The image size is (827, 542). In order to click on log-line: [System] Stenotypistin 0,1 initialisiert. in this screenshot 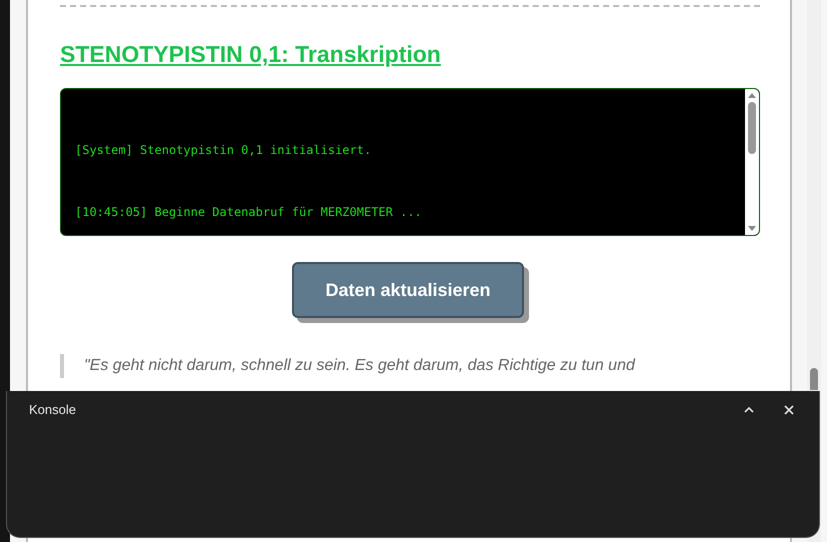, I will do `click(223, 150)`.